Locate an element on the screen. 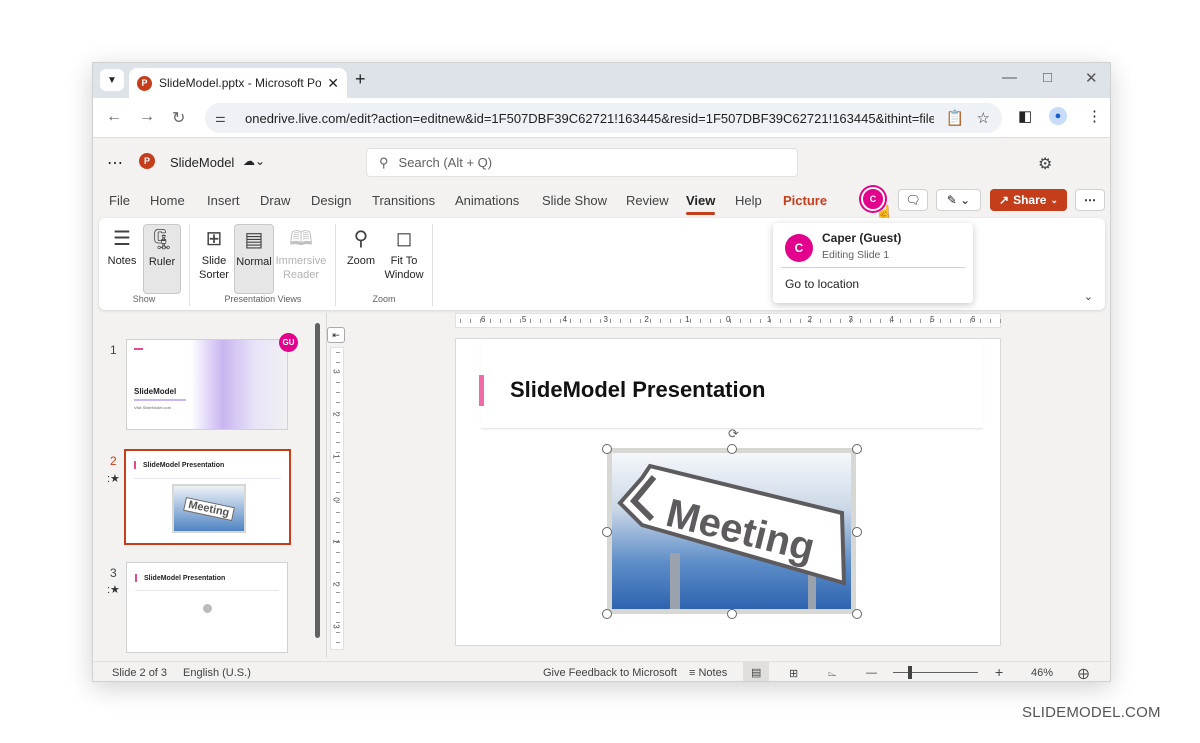 This screenshot has width=1200, height=743. new-tab-button: + is located at coordinates (360, 79).